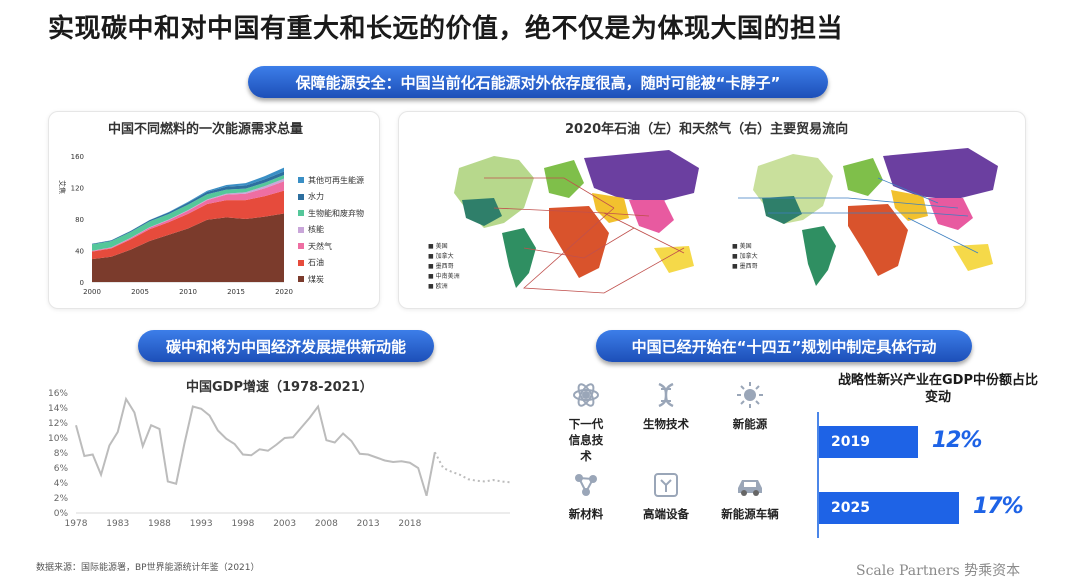 The height and width of the screenshot is (588, 1080). Describe the element at coordinates (586, 485) in the screenshot. I see `molecule-icon` at that location.